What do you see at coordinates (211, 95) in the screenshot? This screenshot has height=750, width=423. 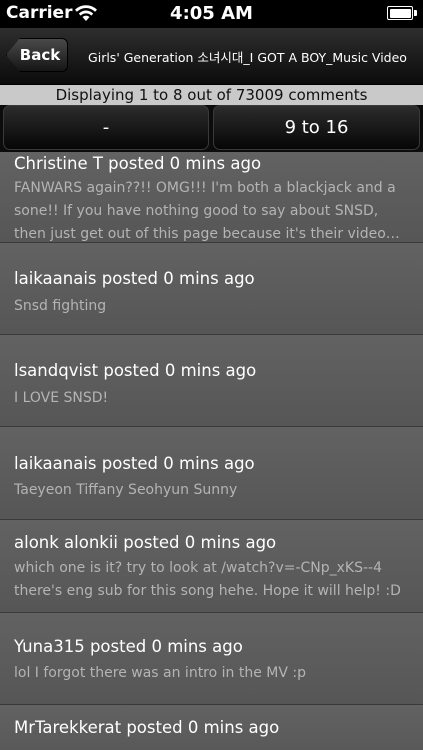 I see `comment-count-info: Displaying 1 to 8 out of 73009 comments` at bounding box center [211, 95].